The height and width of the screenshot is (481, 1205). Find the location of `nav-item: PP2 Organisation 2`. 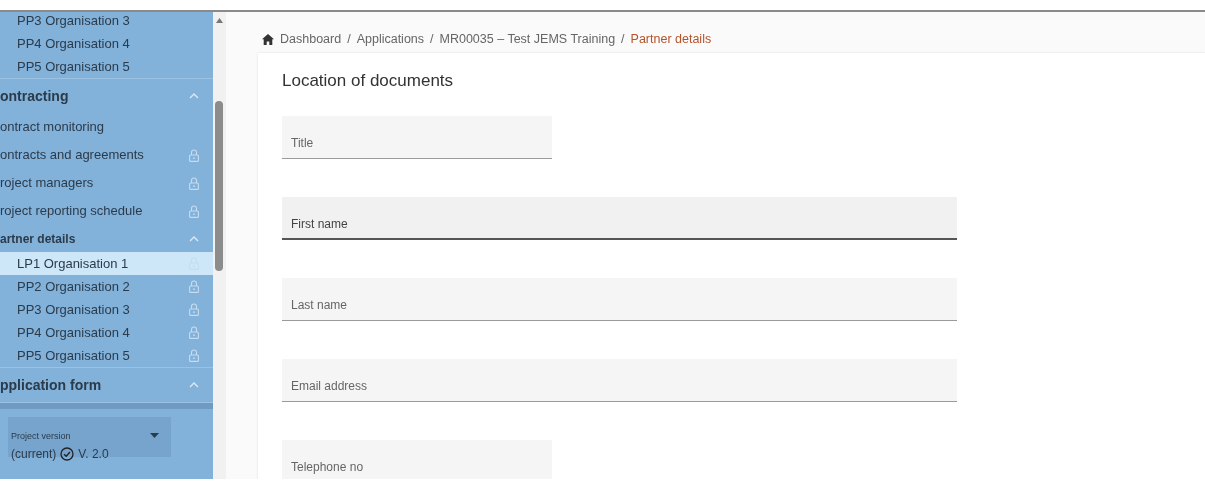

nav-item: PP2 Organisation 2 is located at coordinates (106, 286).